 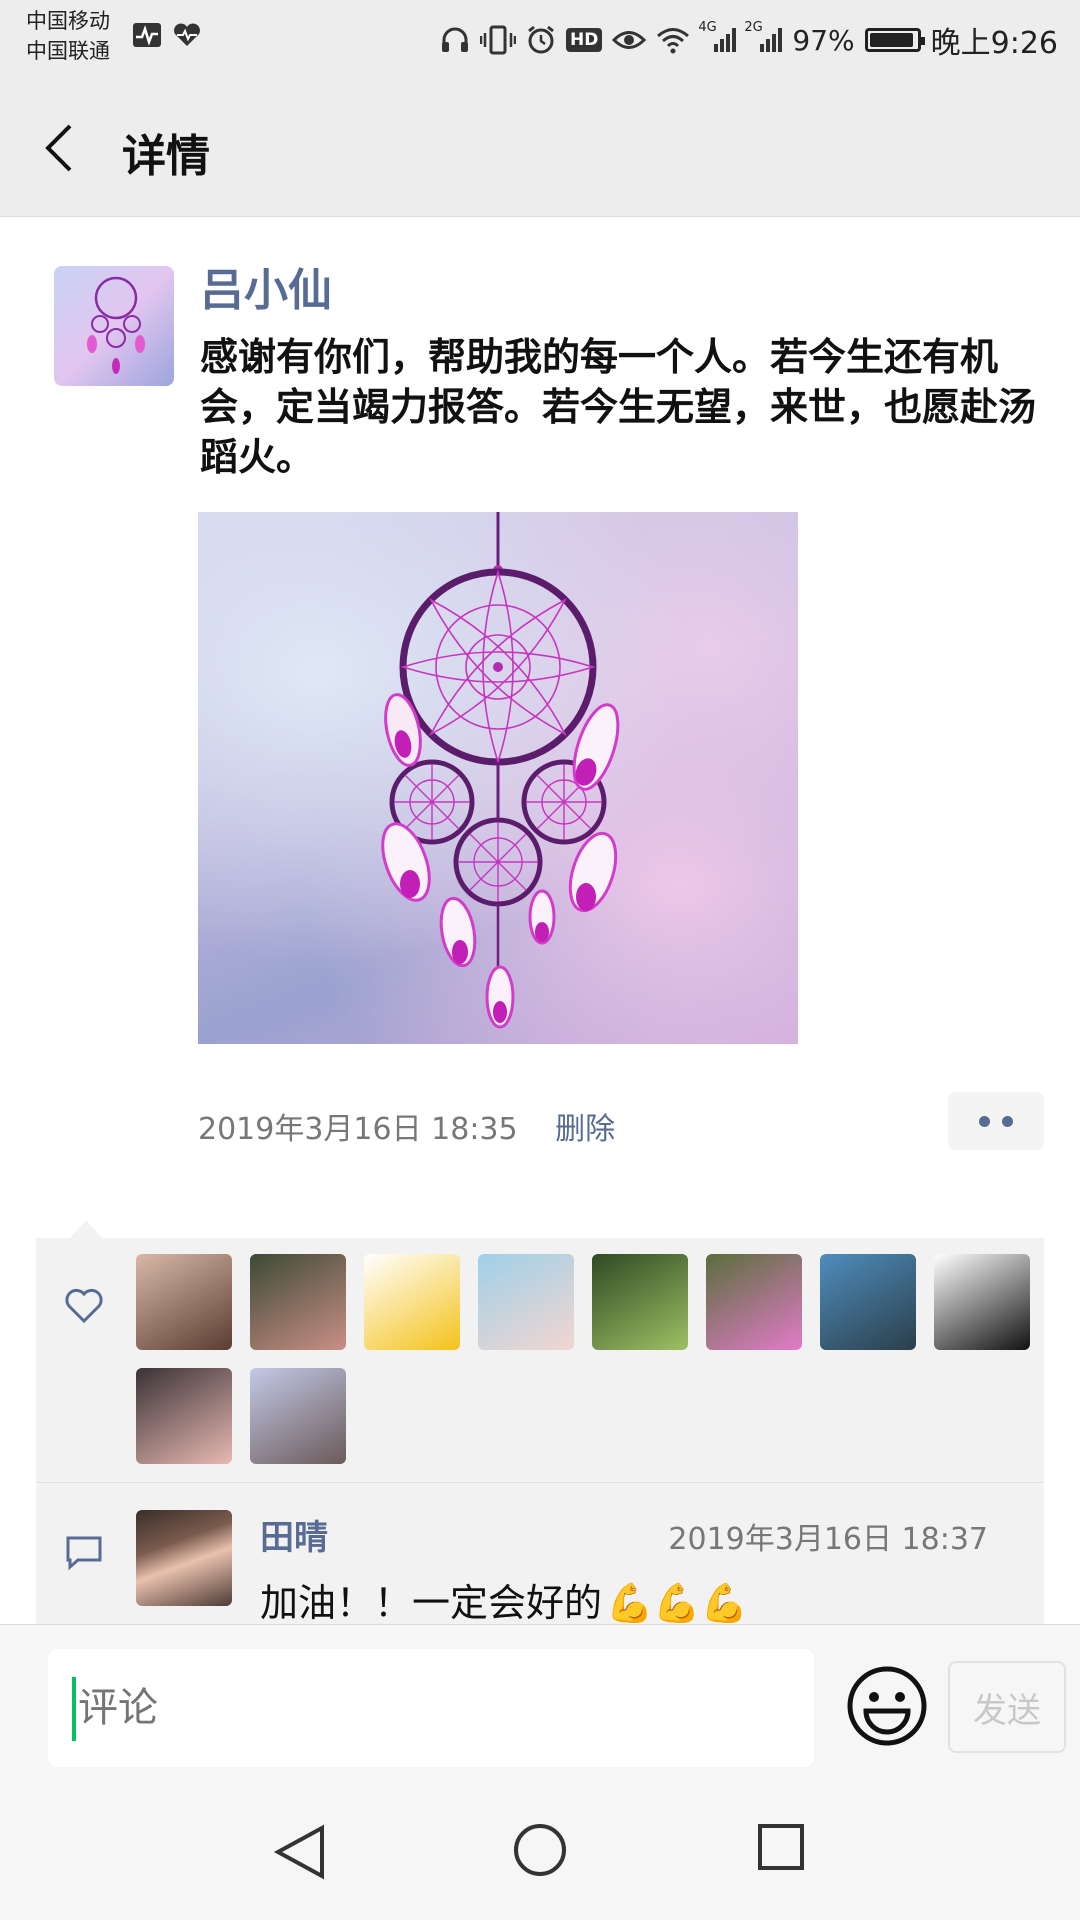 What do you see at coordinates (585, 1126) in the screenshot?
I see `delete-link: 删除` at bounding box center [585, 1126].